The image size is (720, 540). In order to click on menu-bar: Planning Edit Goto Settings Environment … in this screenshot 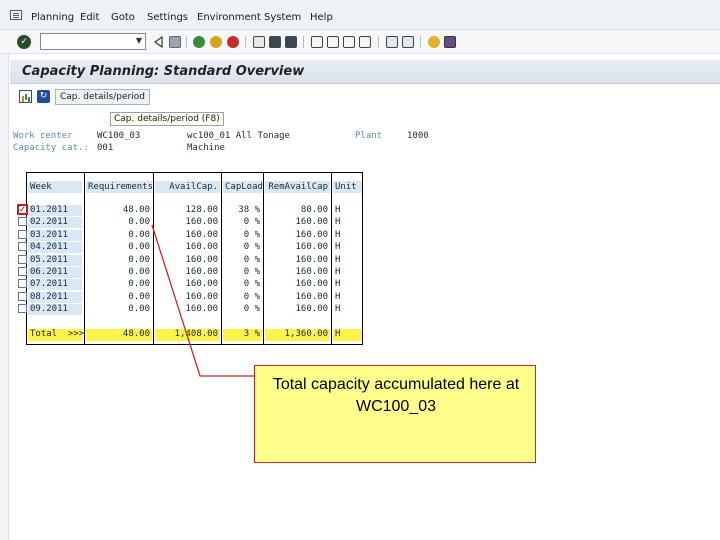, I will do `click(360, 15)`.